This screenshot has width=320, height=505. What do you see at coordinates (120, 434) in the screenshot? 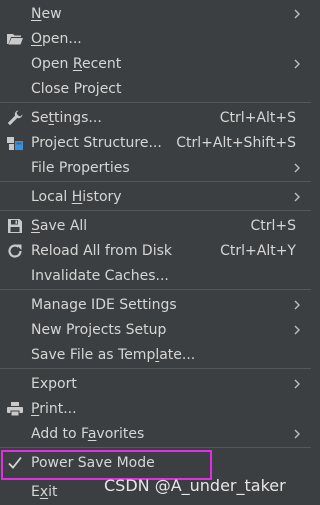
I see `label-text: vorites` at bounding box center [120, 434].